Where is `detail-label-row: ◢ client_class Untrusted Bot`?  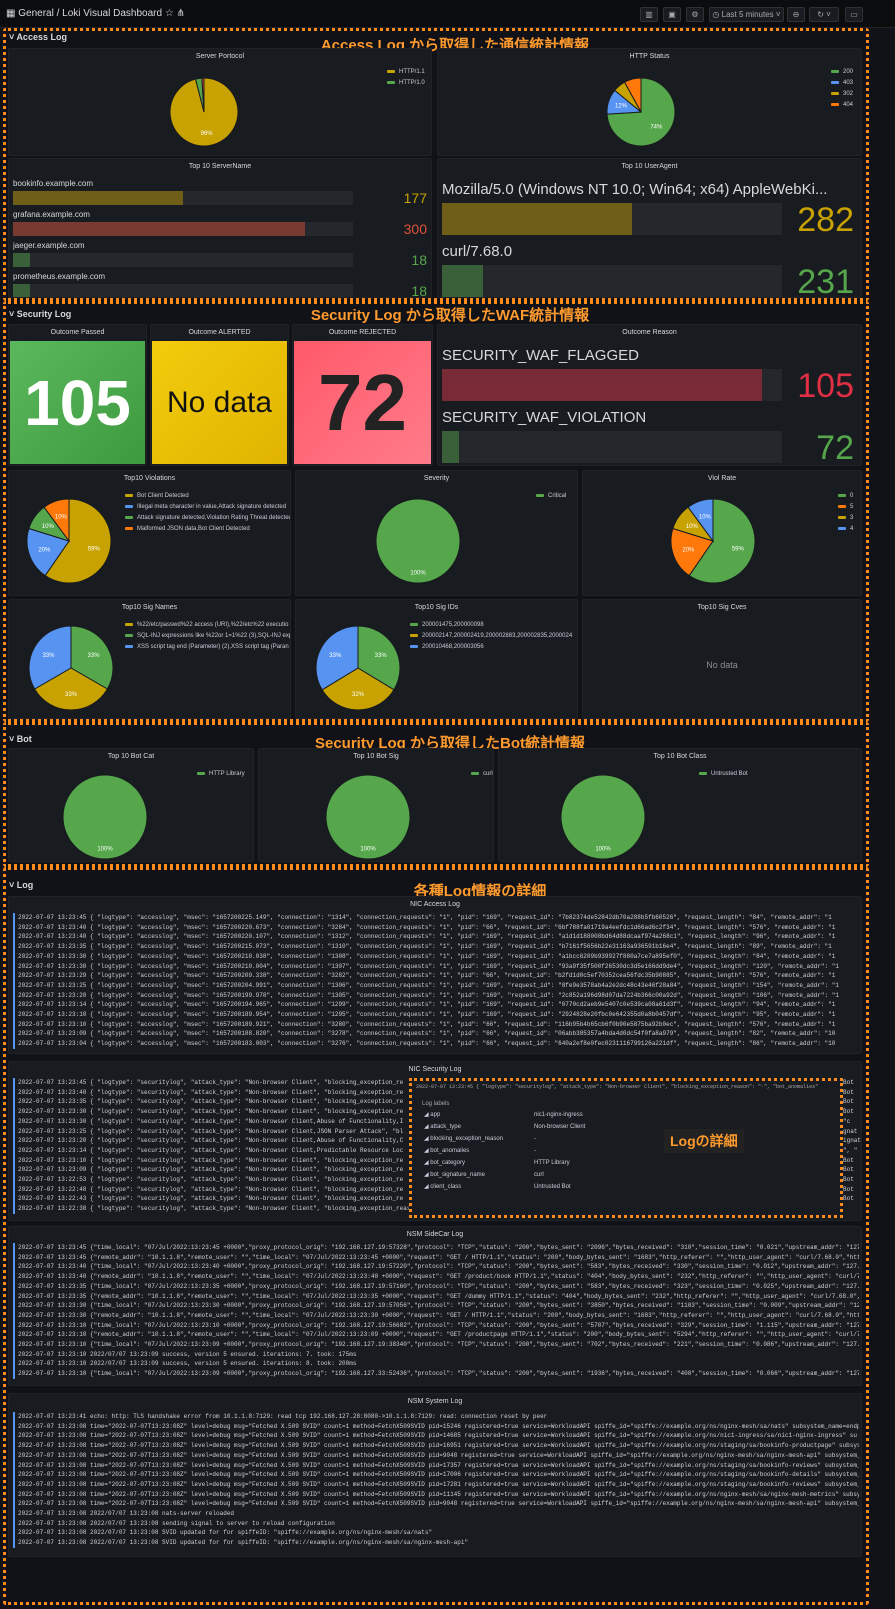 detail-label-row: ◢ client_class Untrusted Bot is located at coordinates (632, 1187).